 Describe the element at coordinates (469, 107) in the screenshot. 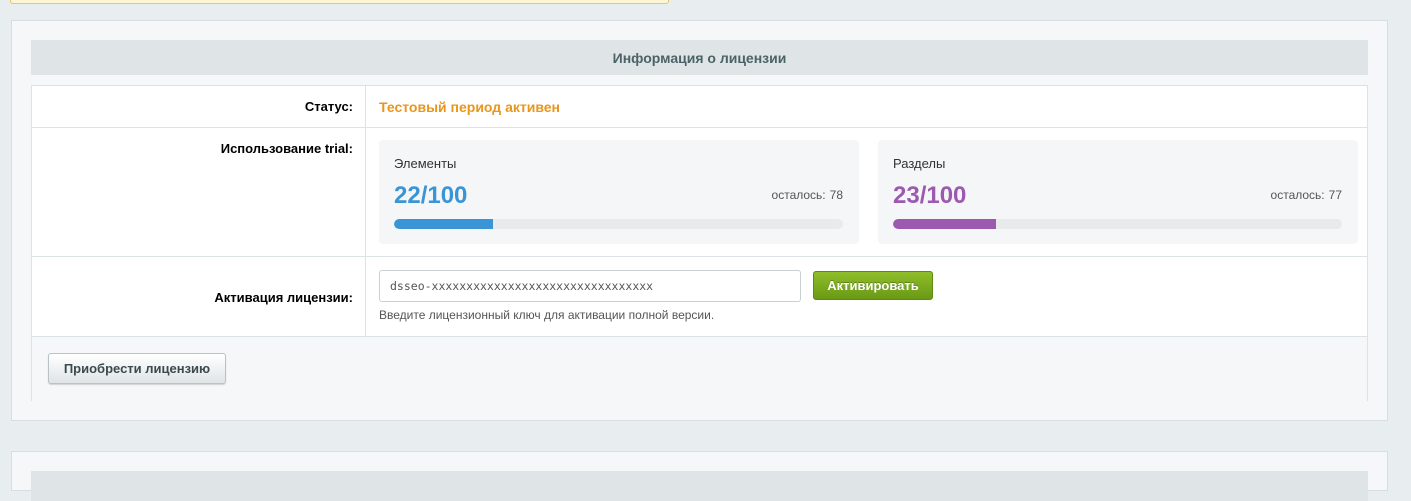

I see `status-value: Тестовый период активен` at that location.